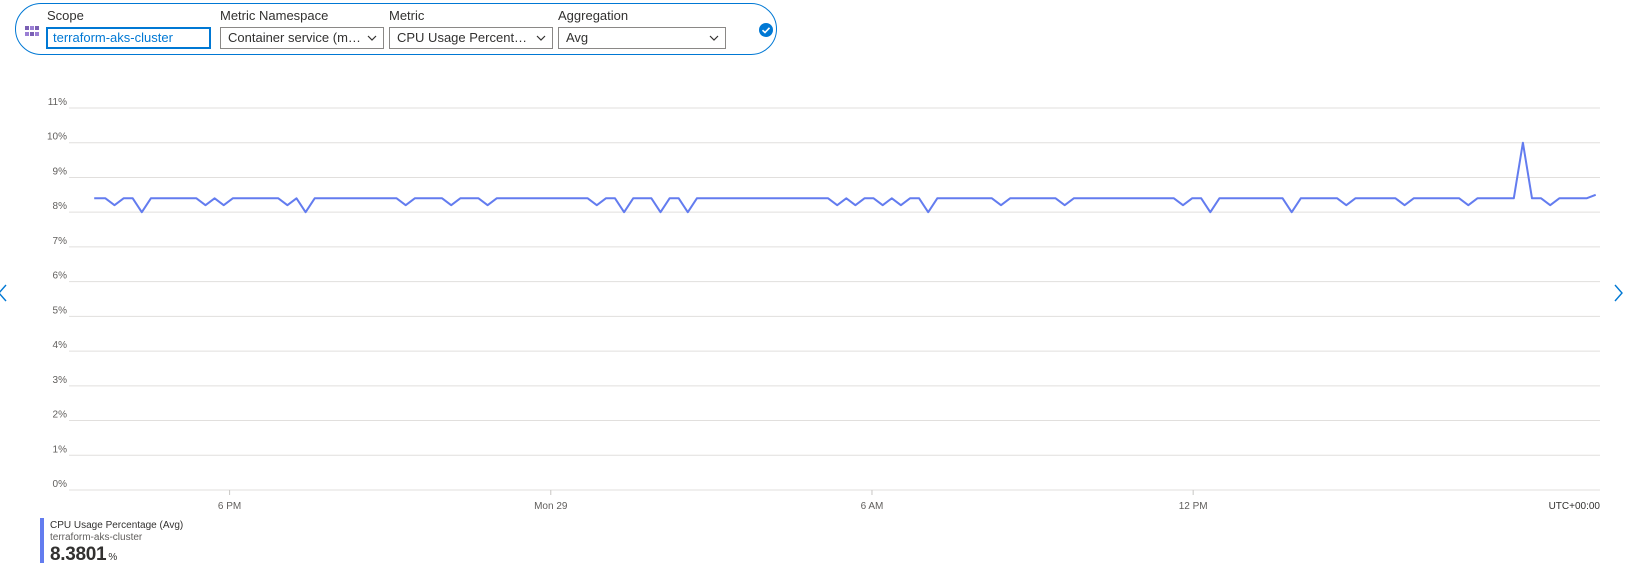 The image size is (1625, 588). What do you see at coordinates (57, 293) in the screenshot?
I see `y-axis-ticks: 0% 1% 2% 3% 4% 5% 6% 7% 8% 9% 10% 11%` at bounding box center [57, 293].